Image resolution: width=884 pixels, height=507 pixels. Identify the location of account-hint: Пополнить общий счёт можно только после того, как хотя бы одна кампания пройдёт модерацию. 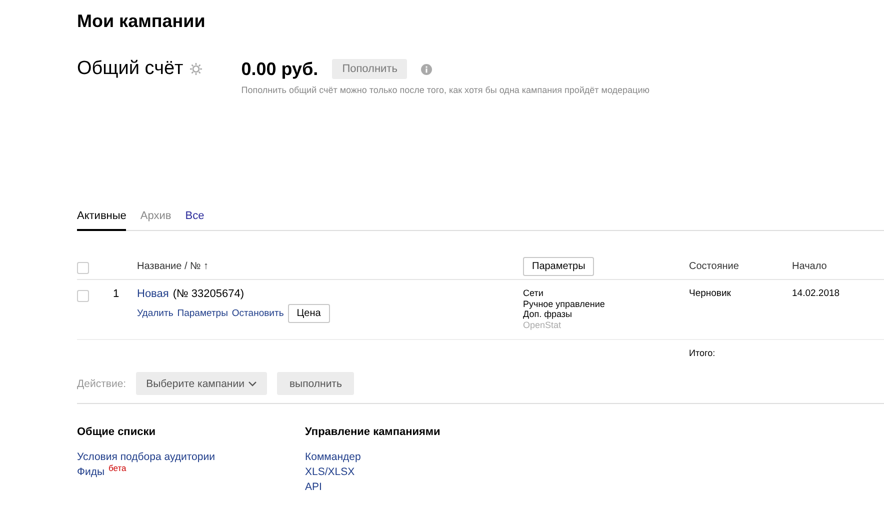
(445, 90).